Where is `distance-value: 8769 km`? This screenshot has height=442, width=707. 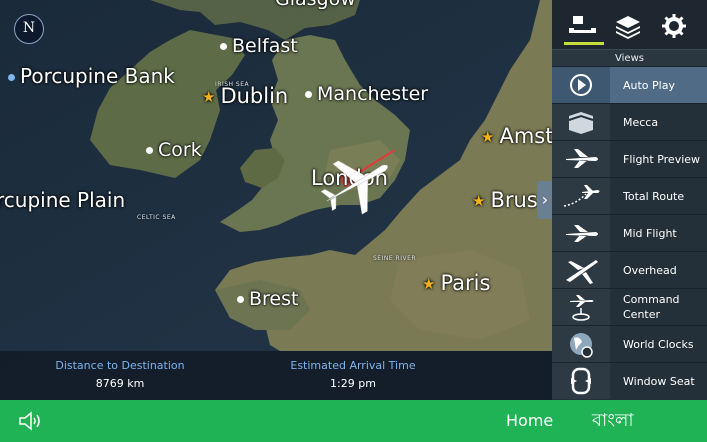
distance-value: 8769 km is located at coordinates (120, 383).